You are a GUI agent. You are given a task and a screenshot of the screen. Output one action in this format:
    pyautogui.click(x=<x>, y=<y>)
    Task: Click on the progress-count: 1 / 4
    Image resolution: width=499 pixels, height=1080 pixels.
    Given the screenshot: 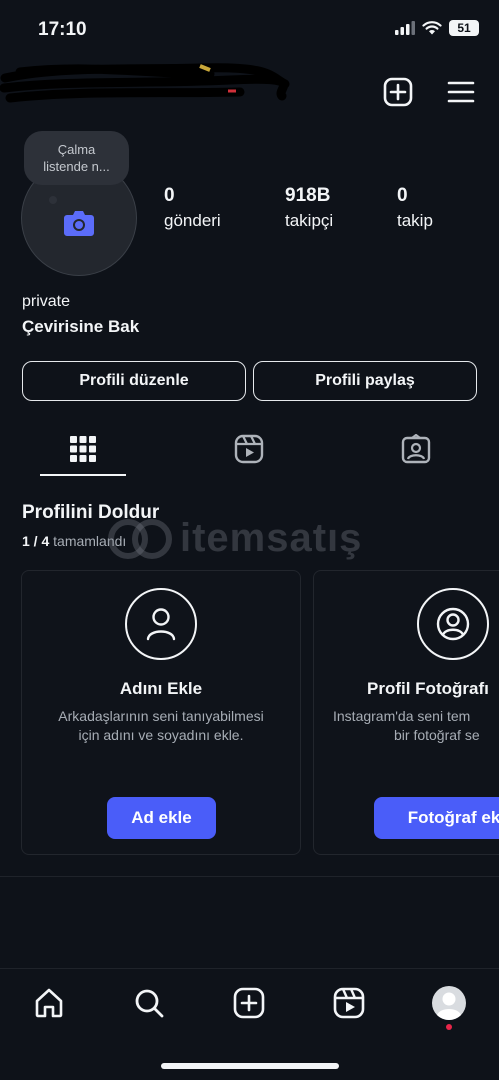 What is the action you would take?
    pyautogui.click(x=36, y=541)
    